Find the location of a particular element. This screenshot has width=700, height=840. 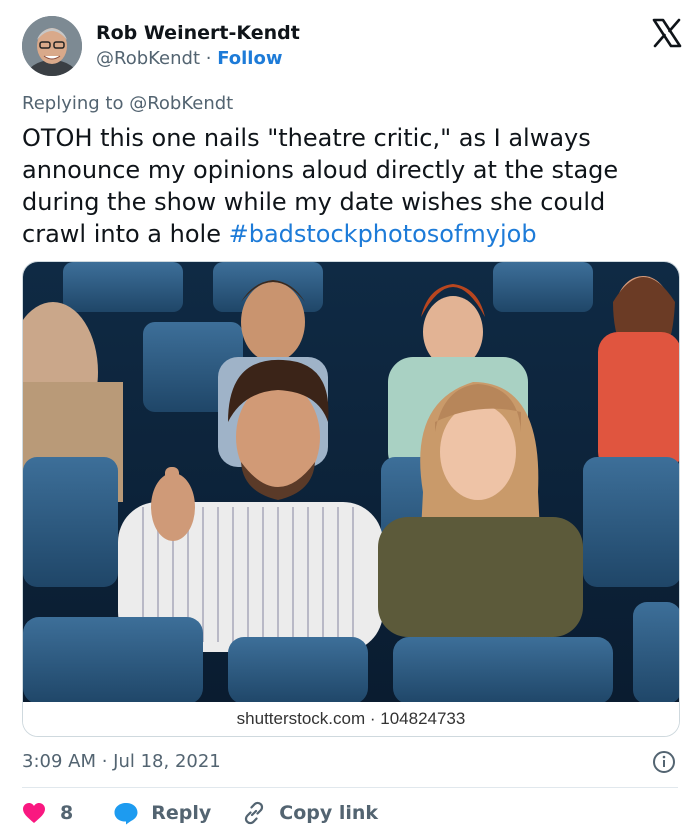

replying-mention: @RobKendt is located at coordinates (181, 103).